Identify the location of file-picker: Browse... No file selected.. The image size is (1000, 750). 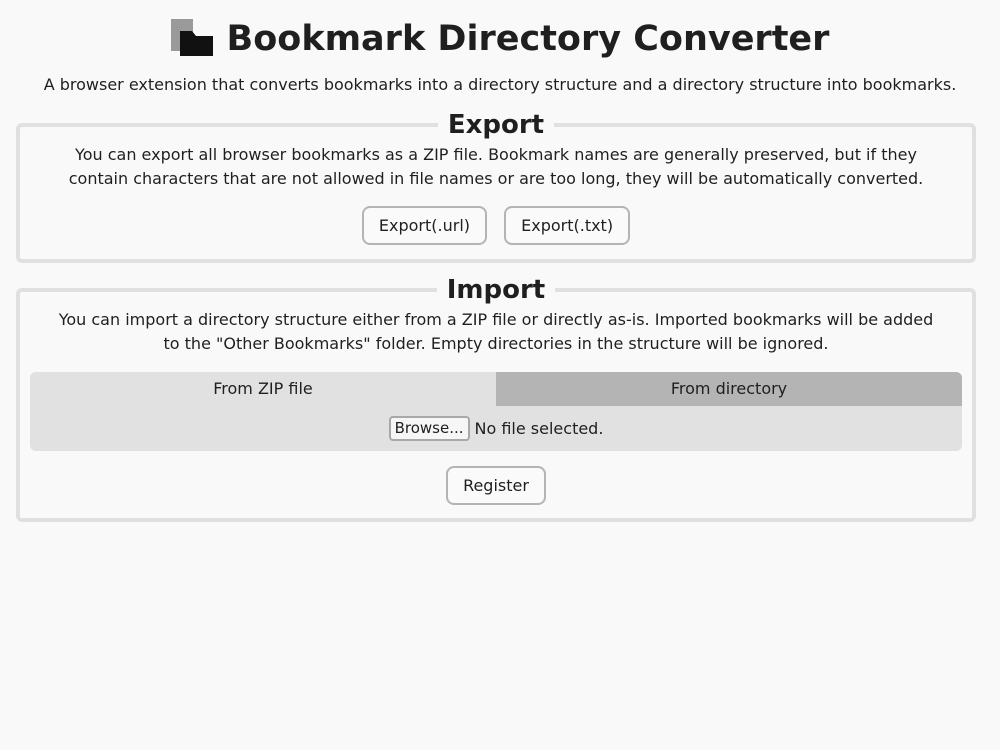
(496, 428).